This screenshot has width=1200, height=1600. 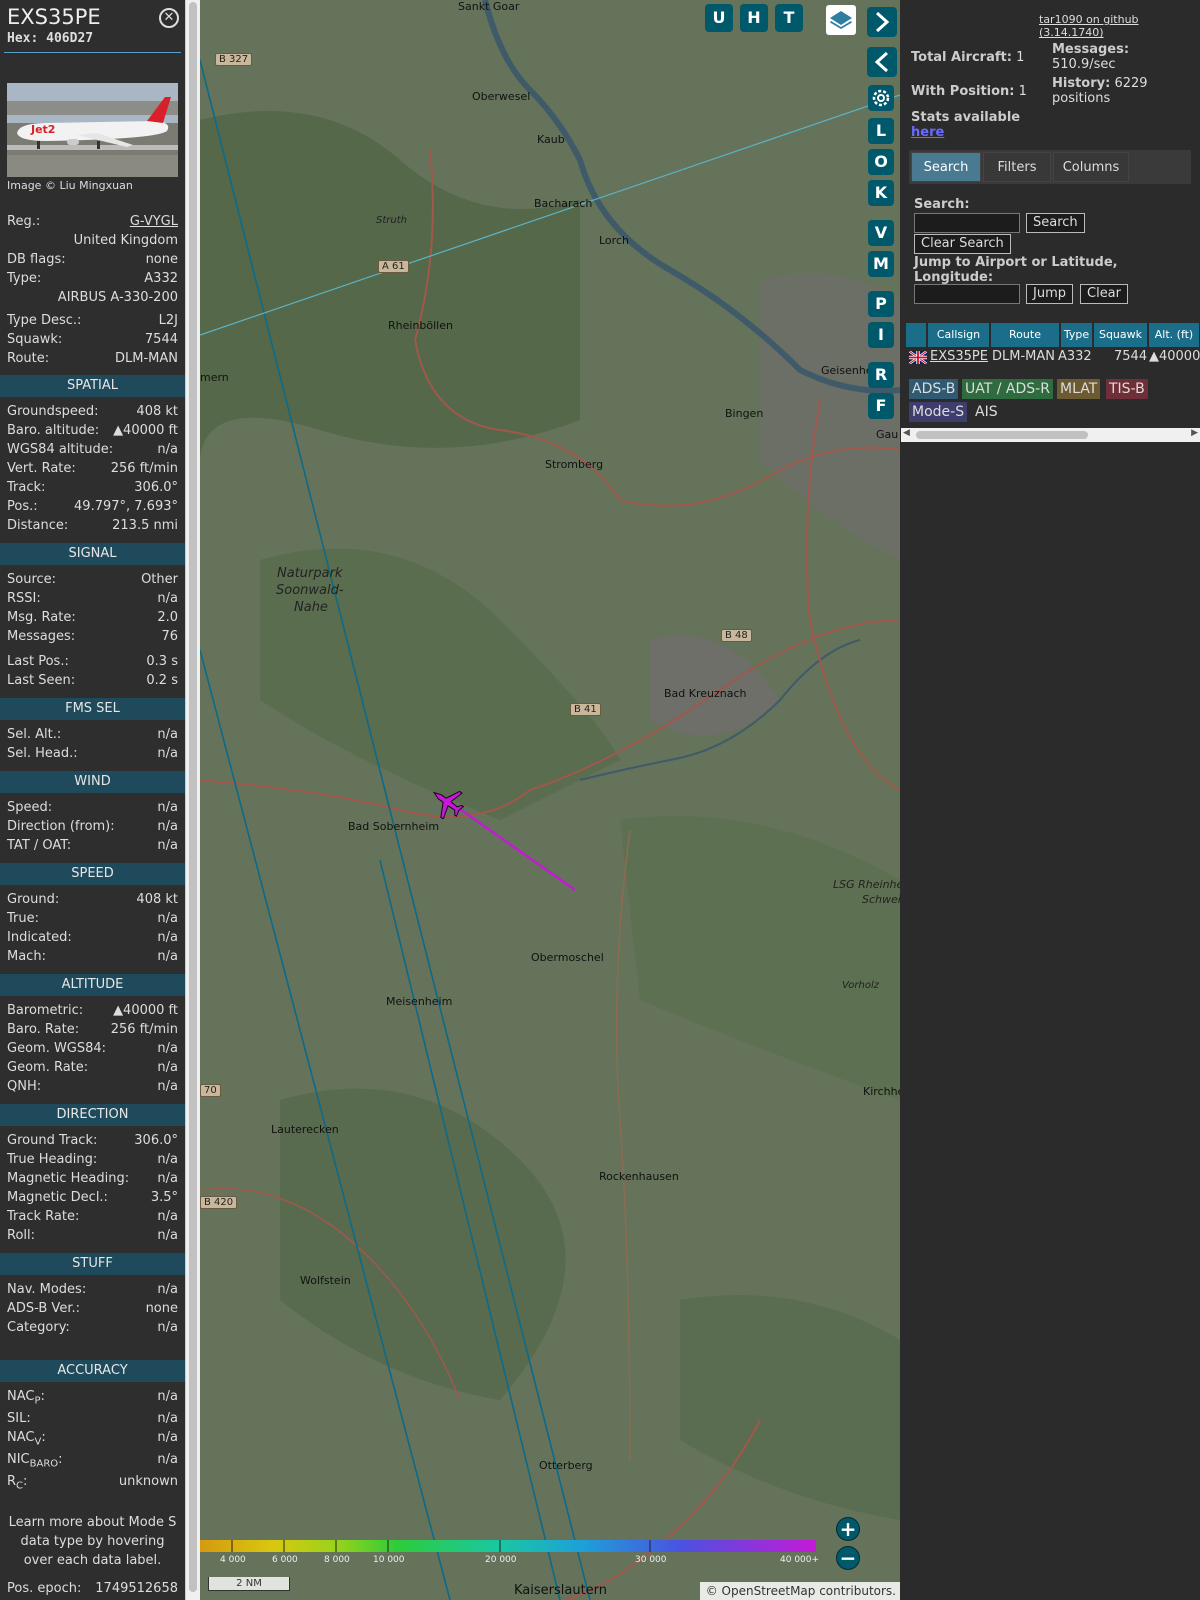 What do you see at coordinates (967, 223) in the screenshot?
I see `search-input` at bounding box center [967, 223].